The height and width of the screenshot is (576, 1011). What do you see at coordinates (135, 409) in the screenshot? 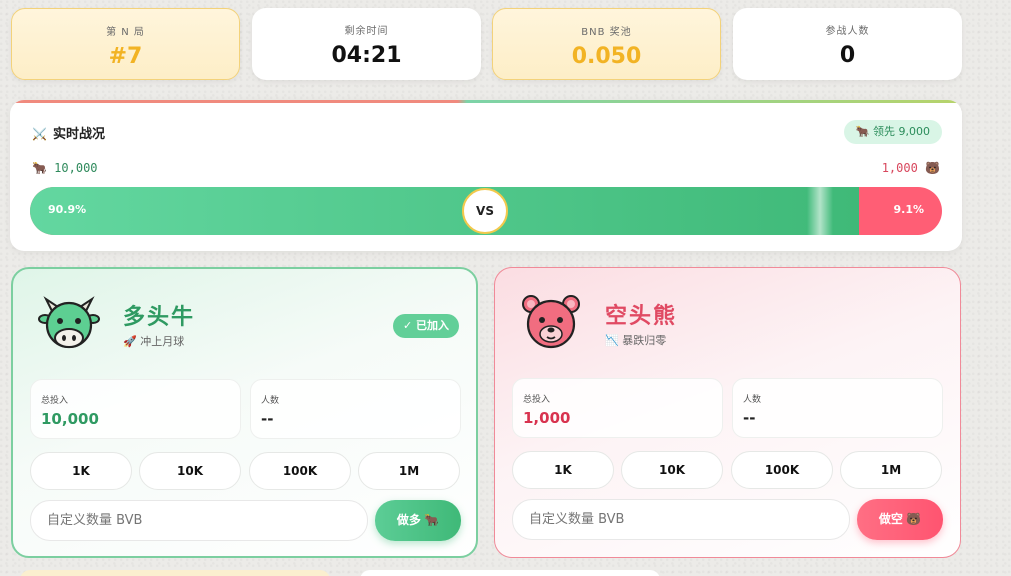
I see `bull-total-card: 总投入 10,000` at bounding box center [135, 409].